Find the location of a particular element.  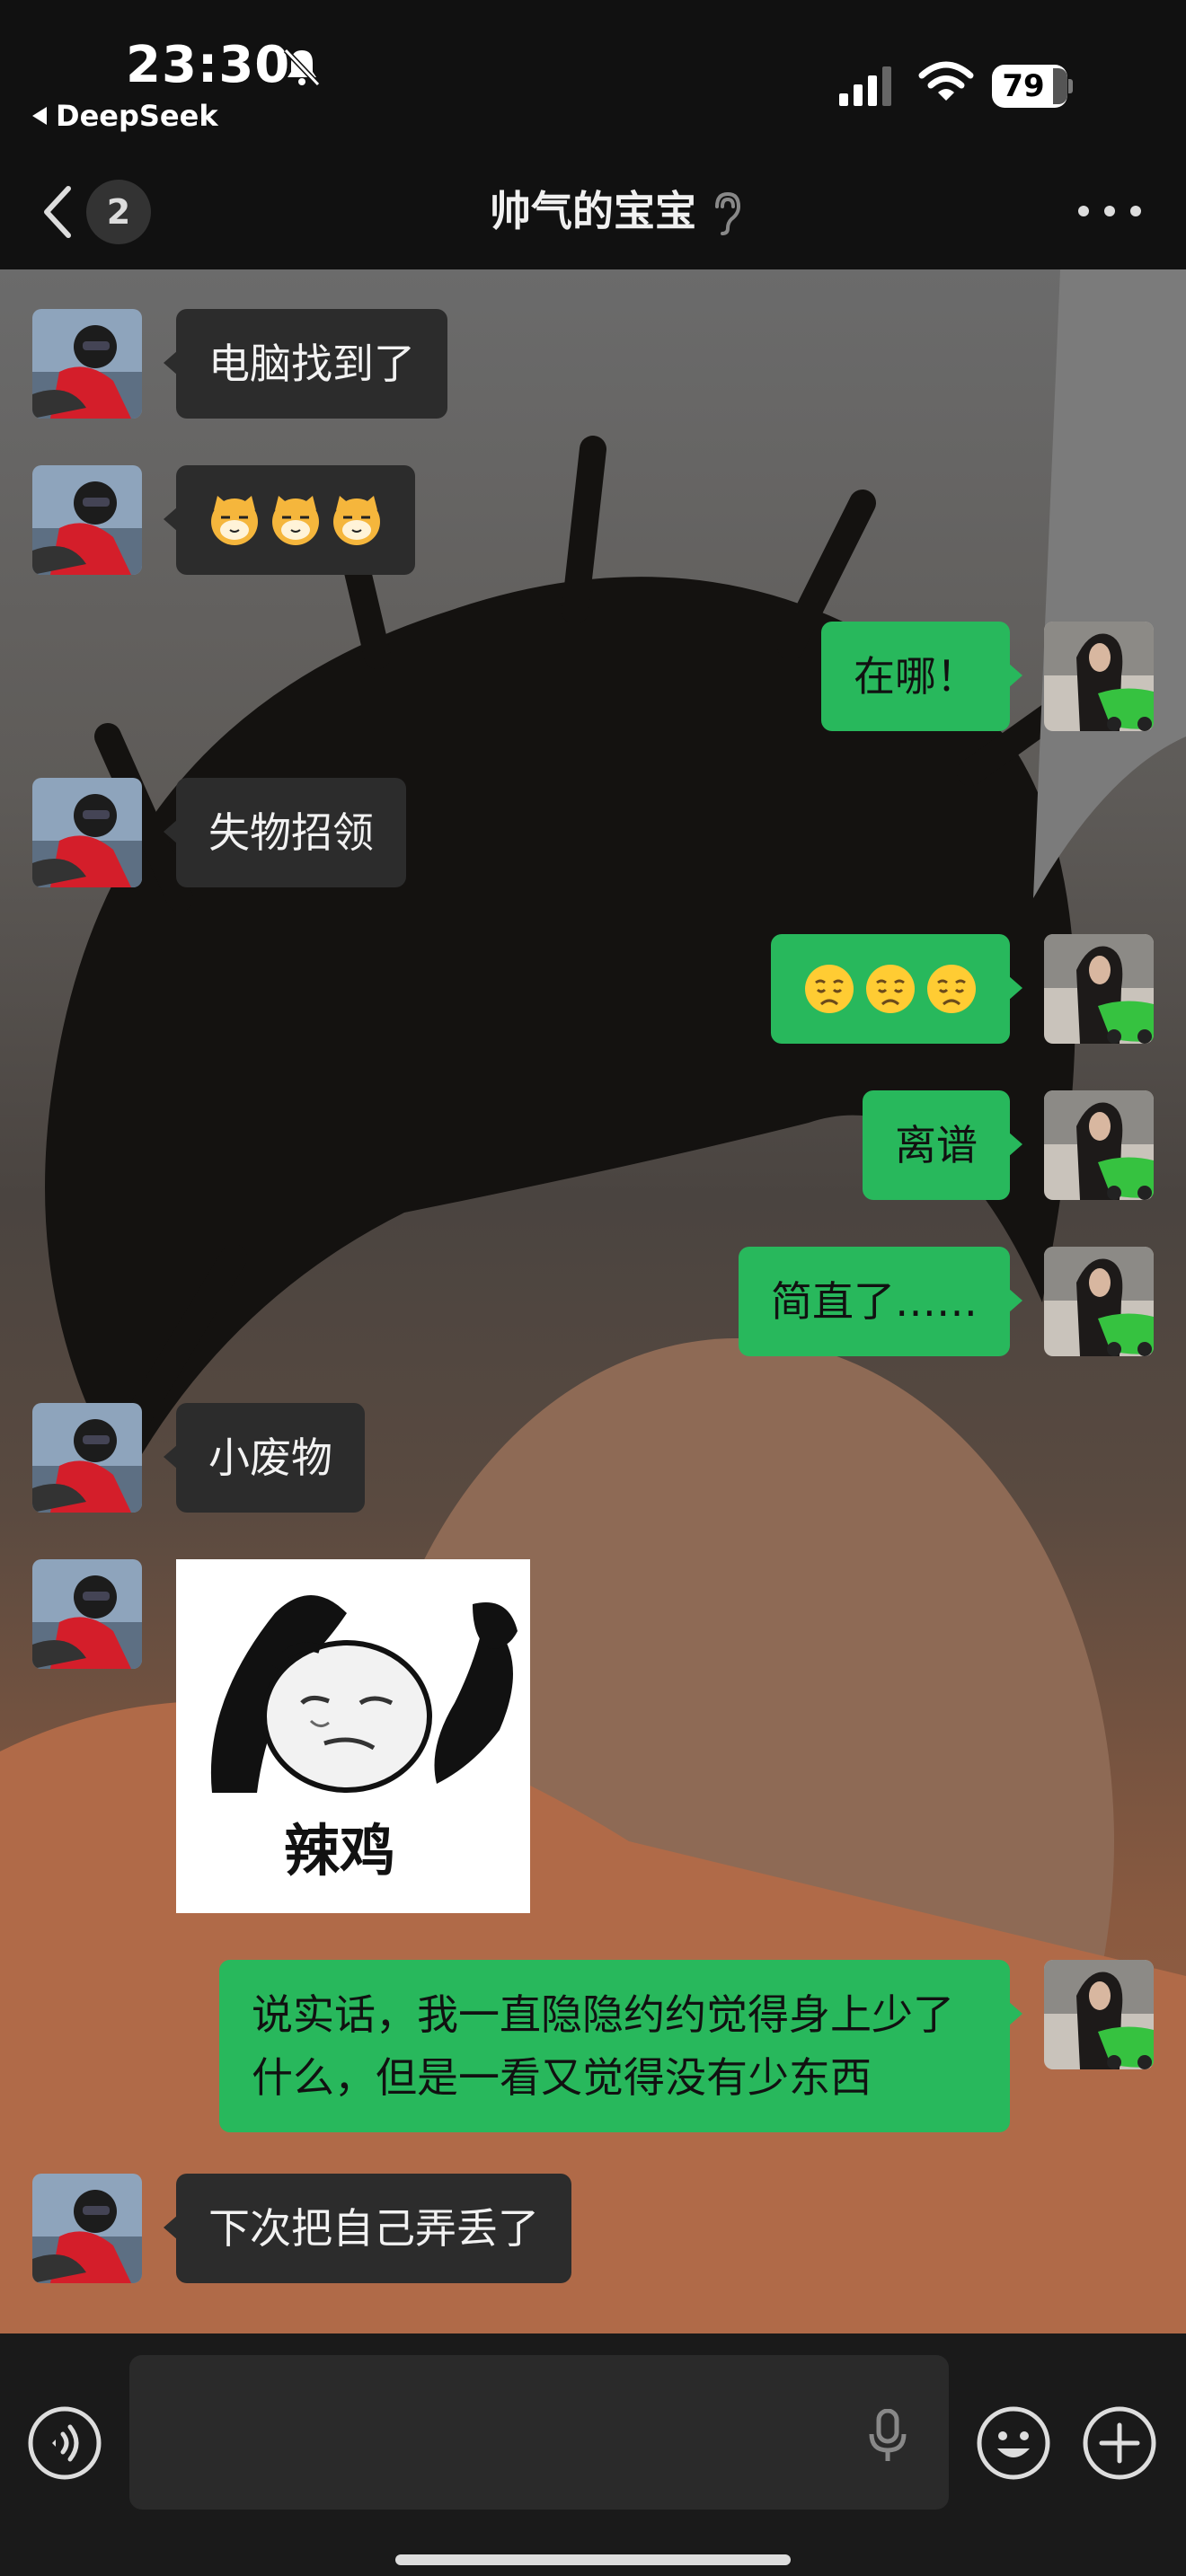

chat-header: 帅气的宝宝 2 is located at coordinates (593, 211).